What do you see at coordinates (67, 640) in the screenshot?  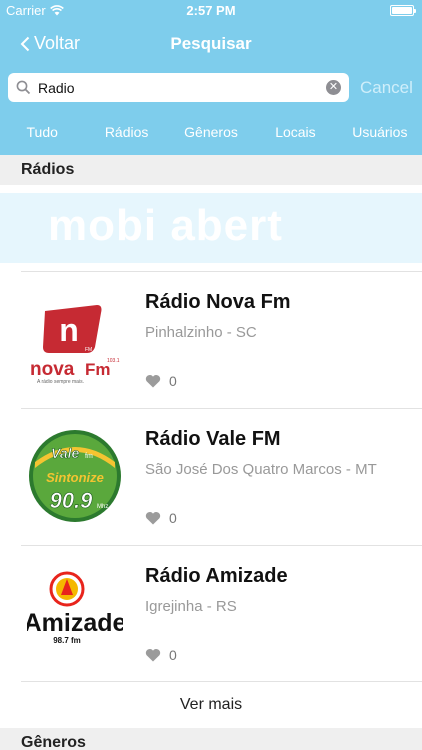 I see `logo-freq: 98.7 fm` at bounding box center [67, 640].